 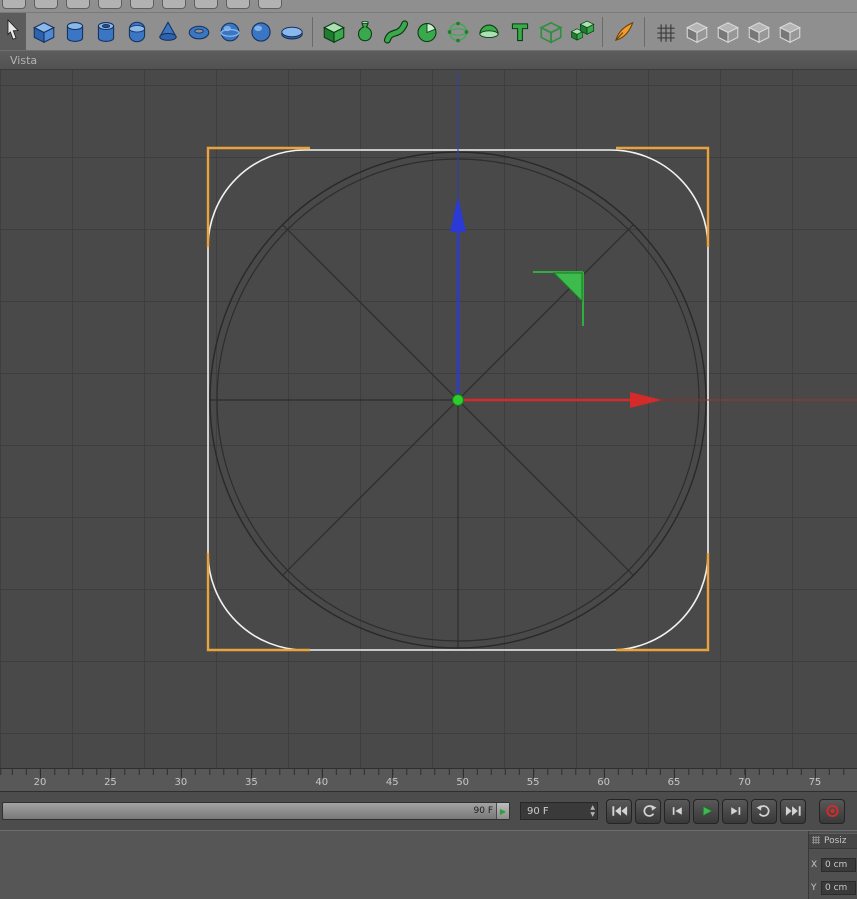 What do you see at coordinates (322, 782) in the screenshot?
I see `ruler-label: 40` at bounding box center [322, 782].